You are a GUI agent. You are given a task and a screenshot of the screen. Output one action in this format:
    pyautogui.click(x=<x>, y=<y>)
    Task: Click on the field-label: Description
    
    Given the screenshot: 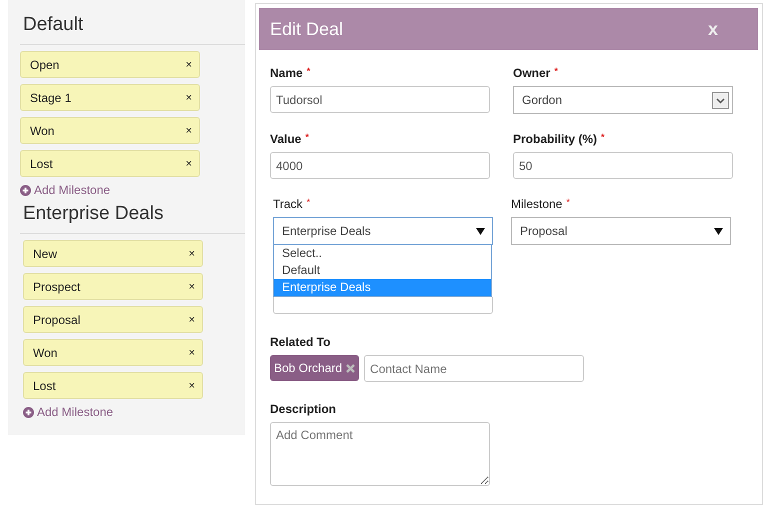 What is the action you would take?
    pyautogui.click(x=303, y=409)
    